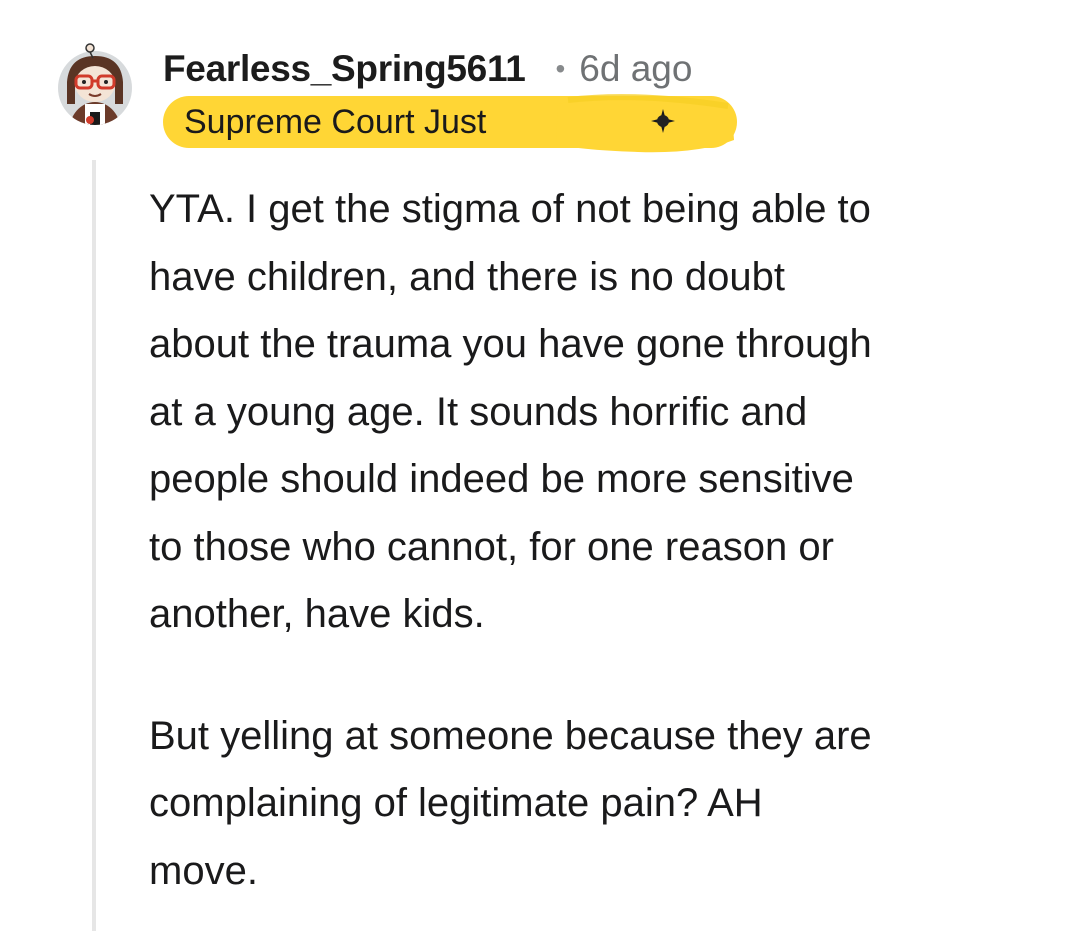 The height and width of the screenshot is (931, 1080). Describe the element at coordinates (510, 344) in the screenshot. I see `text-line: about the trauma you have gone through` at that location.